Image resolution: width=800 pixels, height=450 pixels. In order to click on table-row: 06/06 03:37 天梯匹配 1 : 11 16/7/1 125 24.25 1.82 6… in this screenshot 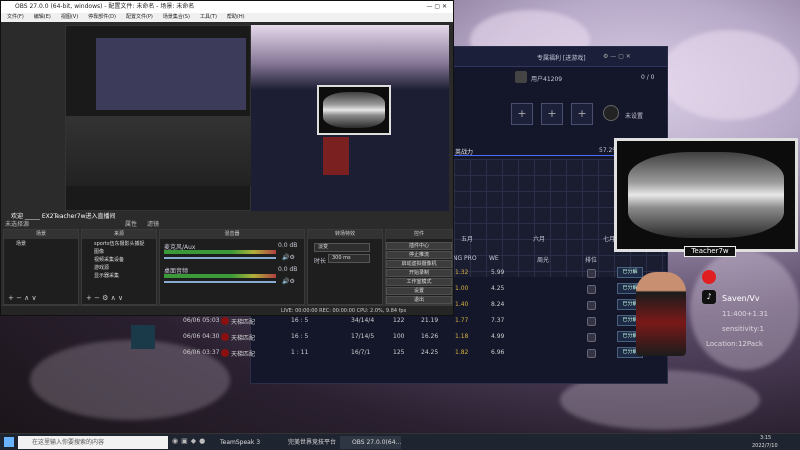, I will do `click(426, 353)`.